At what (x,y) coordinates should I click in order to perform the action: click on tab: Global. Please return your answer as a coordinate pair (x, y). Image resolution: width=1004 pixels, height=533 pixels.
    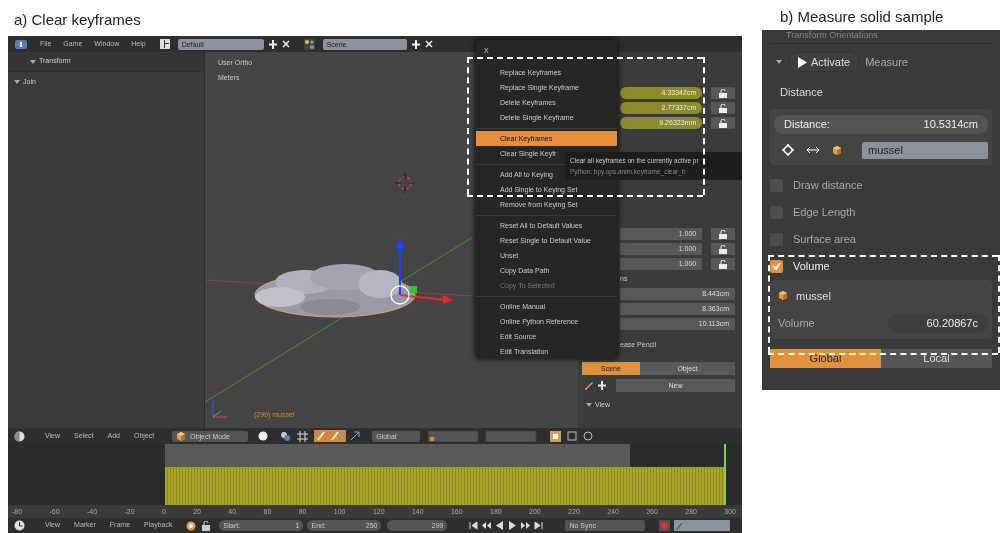
    Looking at the image, I should click on (825, 358).